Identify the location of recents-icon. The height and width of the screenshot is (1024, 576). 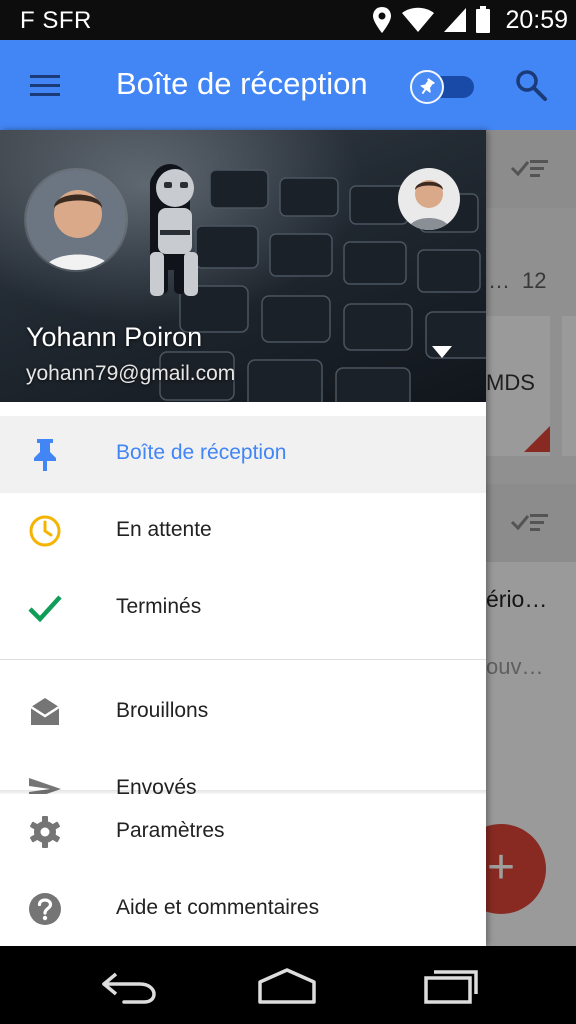
(451, 985).